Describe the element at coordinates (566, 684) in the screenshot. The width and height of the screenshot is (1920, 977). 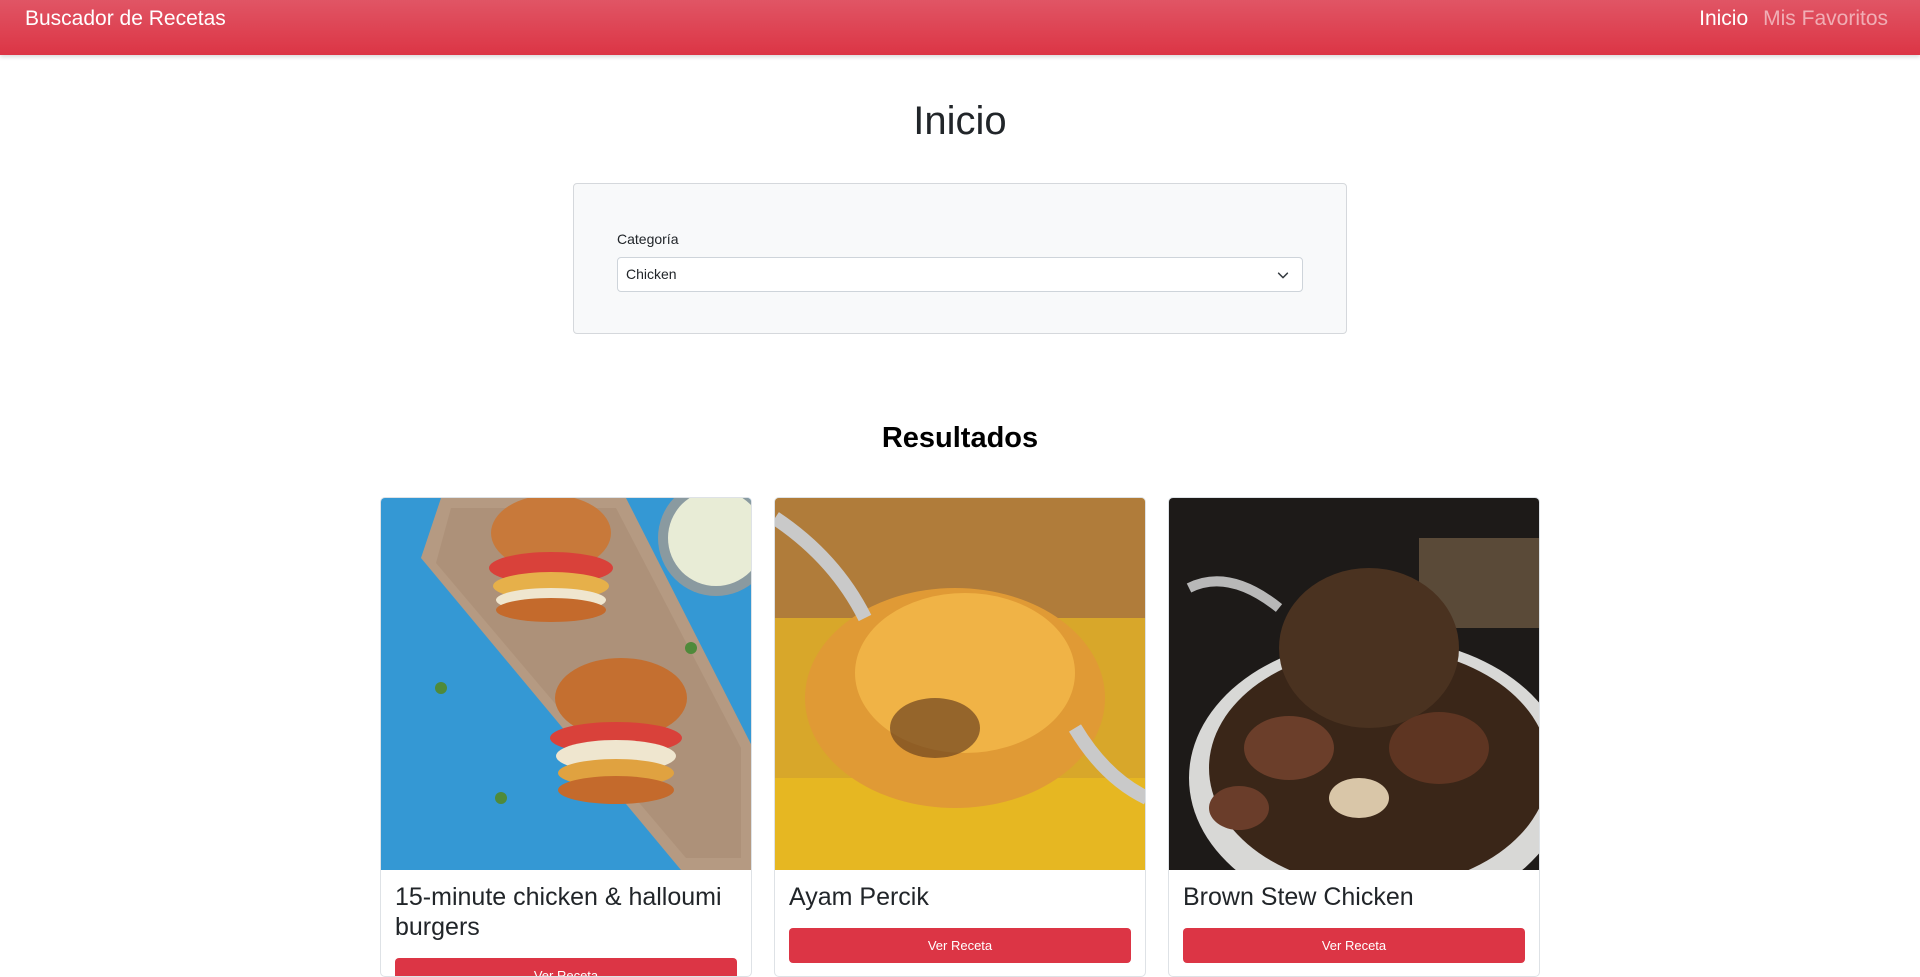
I see `recipe-image-burgers` at that location.